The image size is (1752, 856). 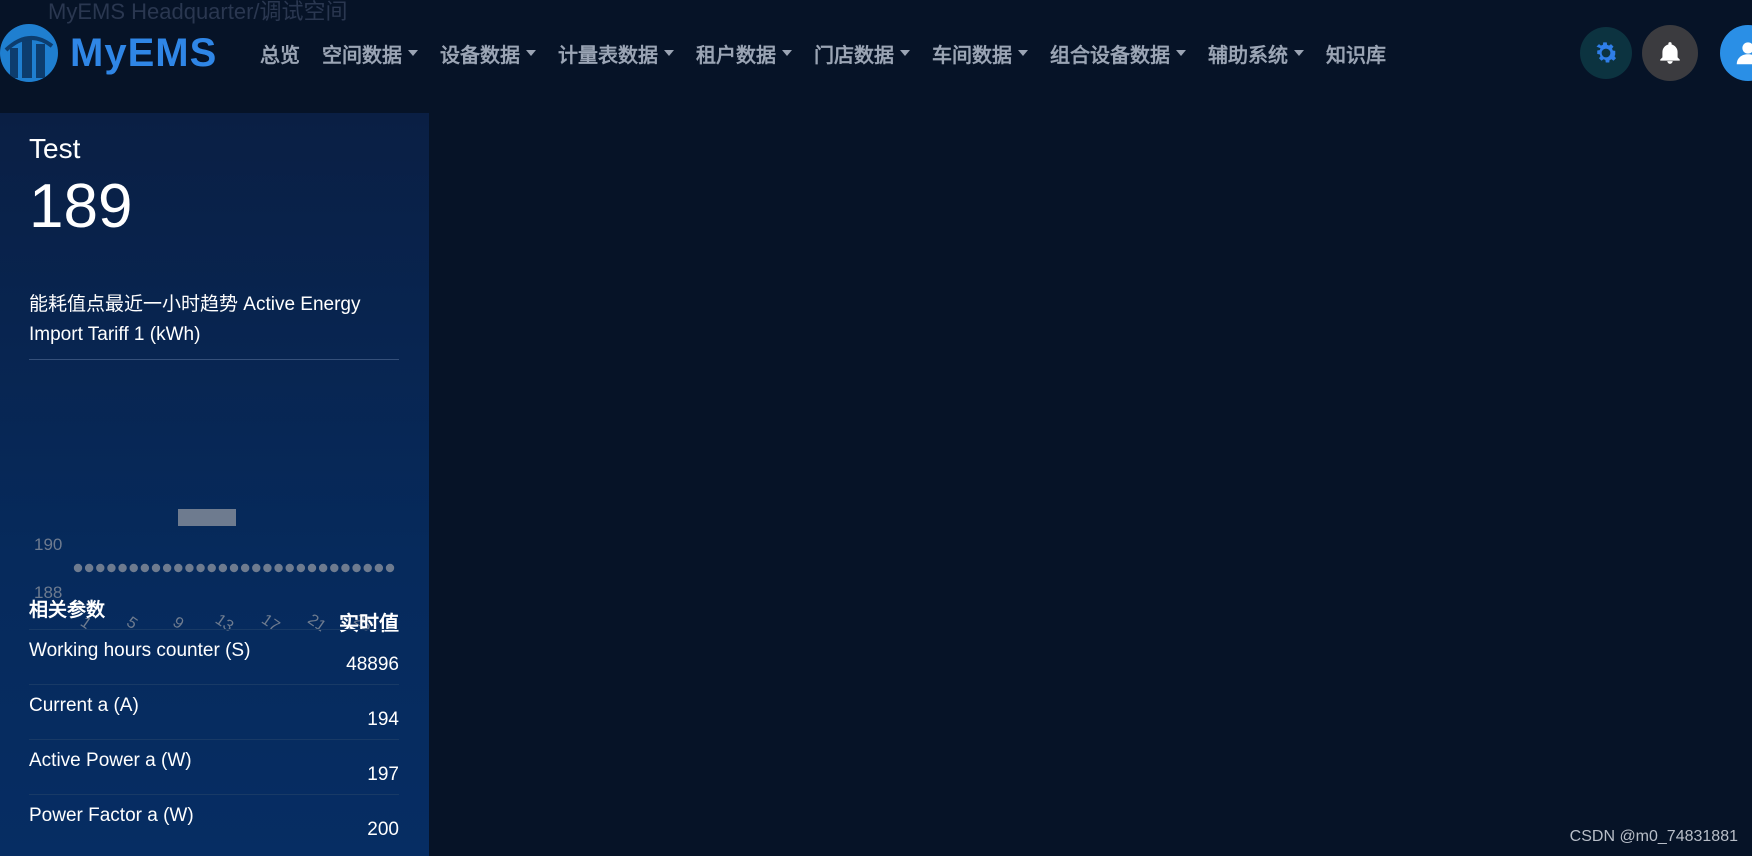 I want to click on nav-item-2: 设备数据, so click(x=488, y=53).